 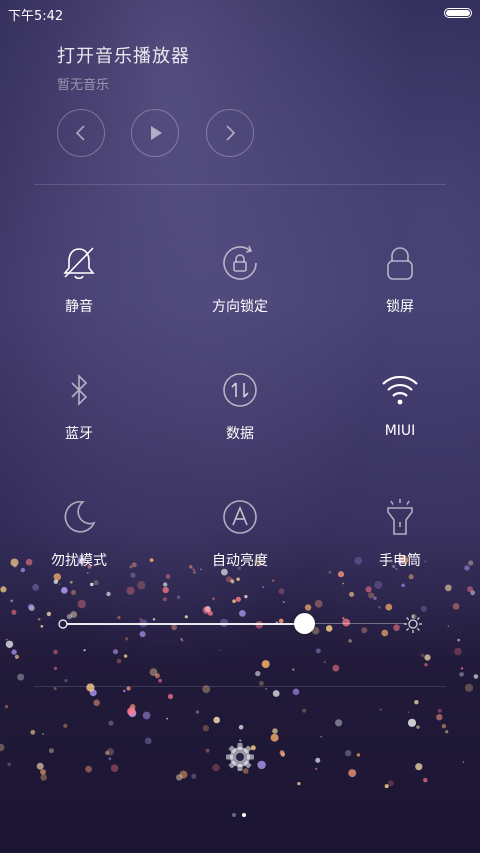 I want to click on status-time: 下午5:42, so click(x=36, y=16).